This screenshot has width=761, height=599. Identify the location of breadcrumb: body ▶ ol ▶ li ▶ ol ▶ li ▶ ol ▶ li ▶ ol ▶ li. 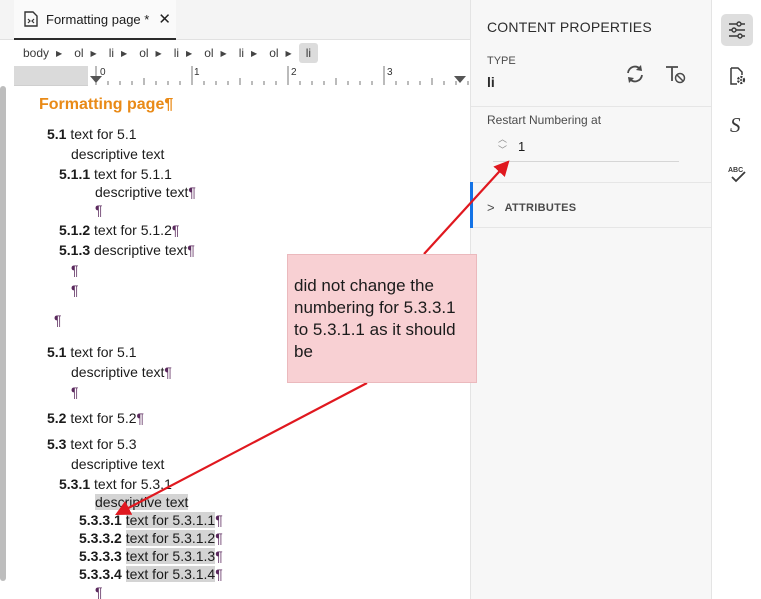
(242, 53).